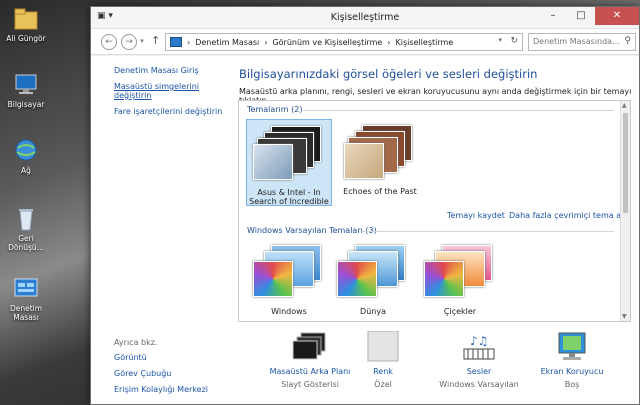 This screenshot has height=405, width=640. Describe the element at coordinates (572, 346) in the screenshot. I see `screen-saver-icon` at that location.